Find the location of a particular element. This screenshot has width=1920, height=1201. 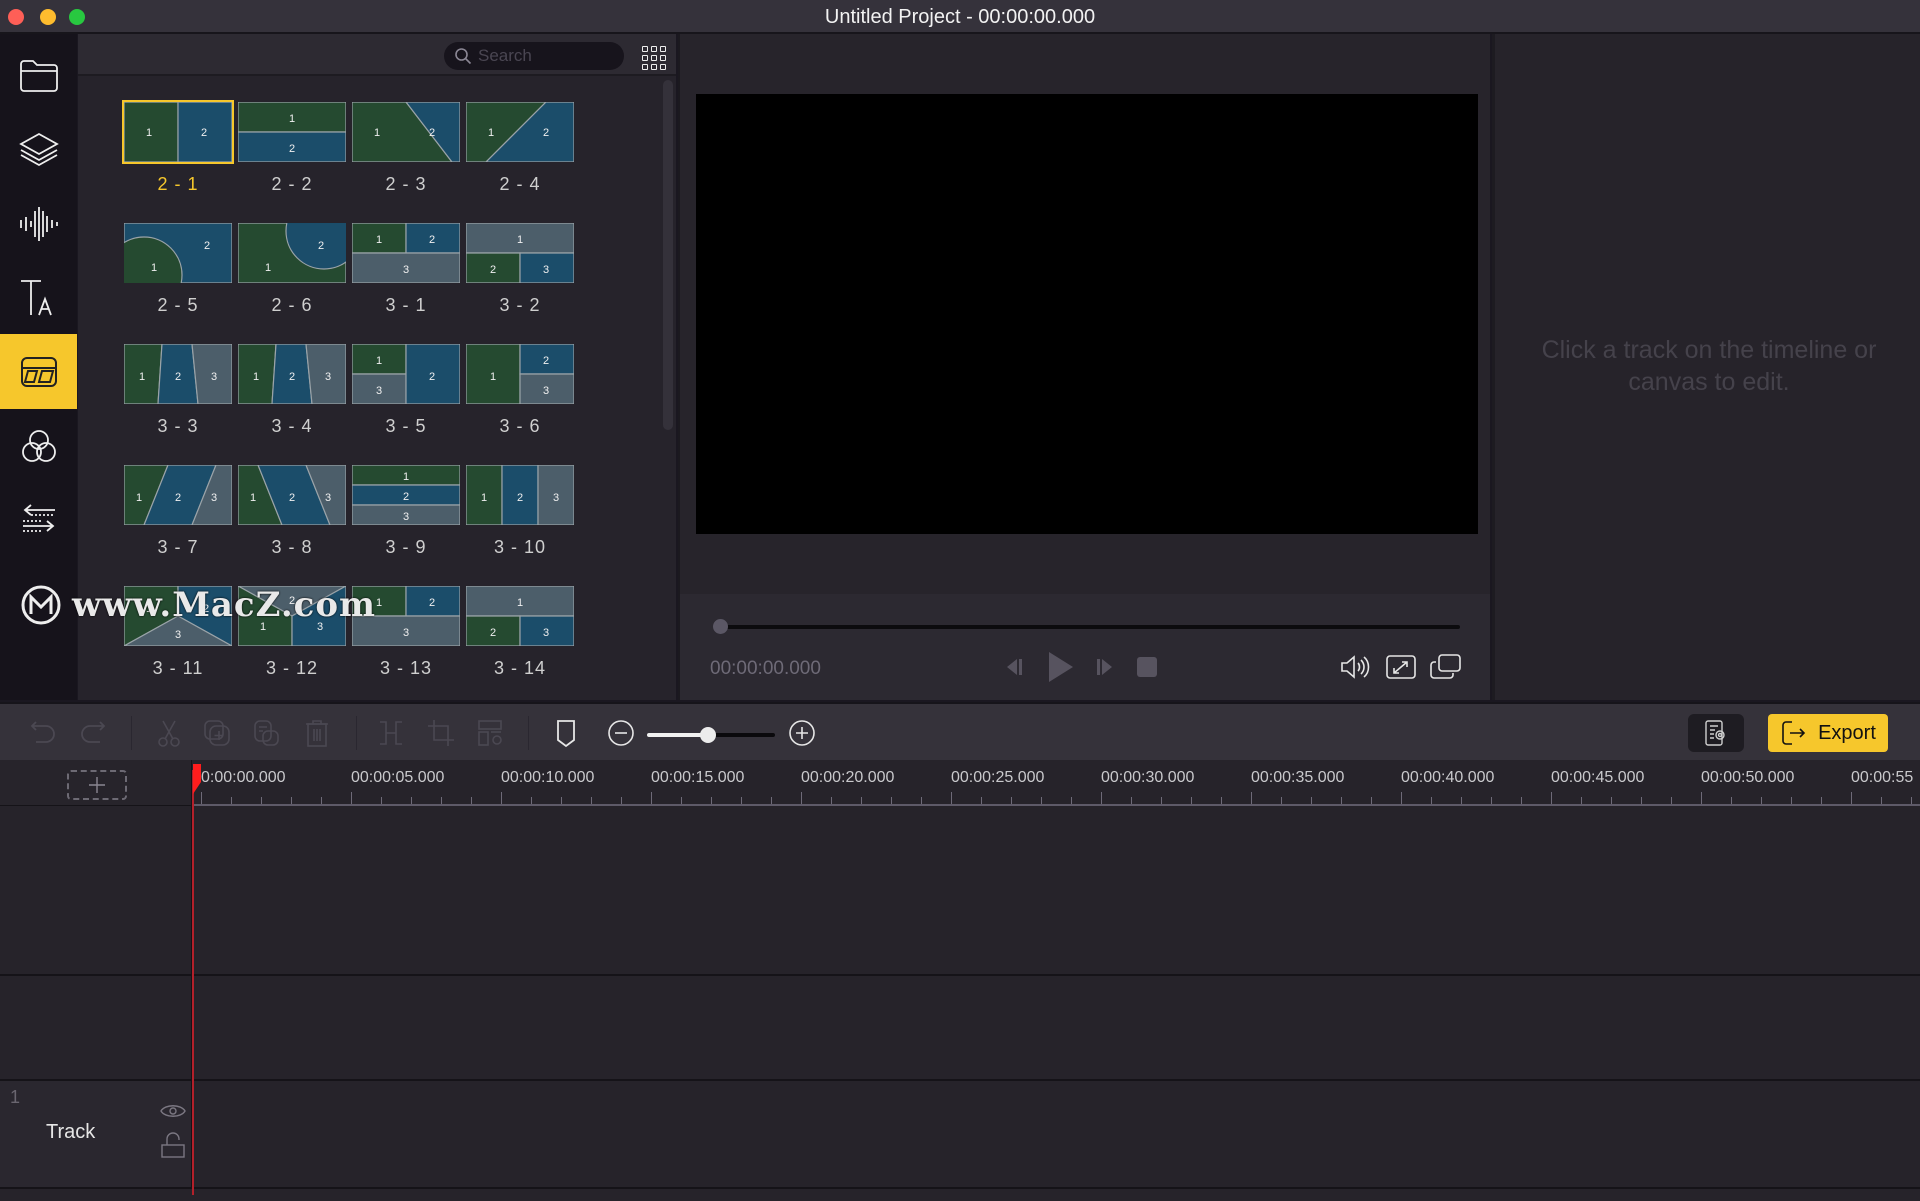

template-label: 3 - 2 is located at coordinates (520, 305).